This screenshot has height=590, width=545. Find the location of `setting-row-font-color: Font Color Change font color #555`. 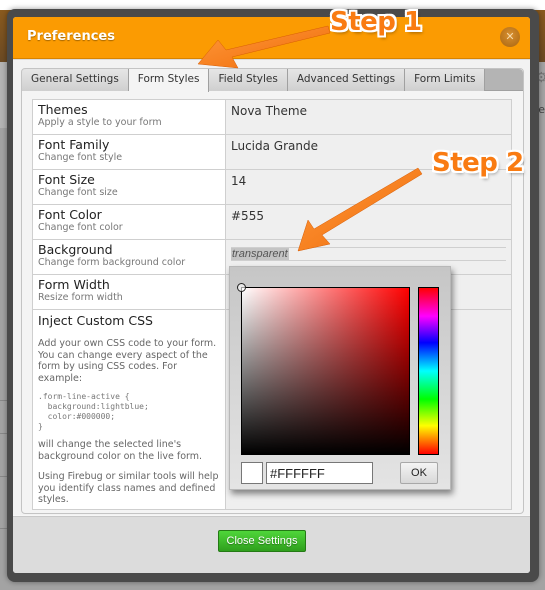

setting-row-font-color: Font Color Change font color #555 is located at coordinates (272, 222).